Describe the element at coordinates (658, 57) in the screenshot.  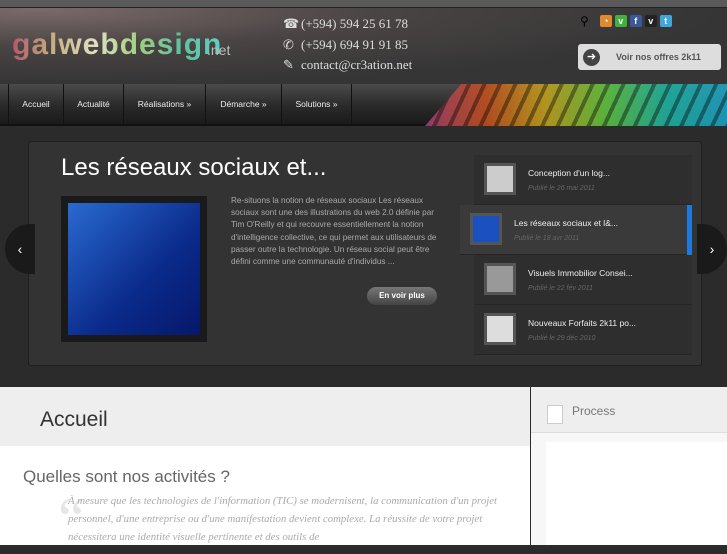
I see `offers-label: Voir nos offres 2k11` at that location.